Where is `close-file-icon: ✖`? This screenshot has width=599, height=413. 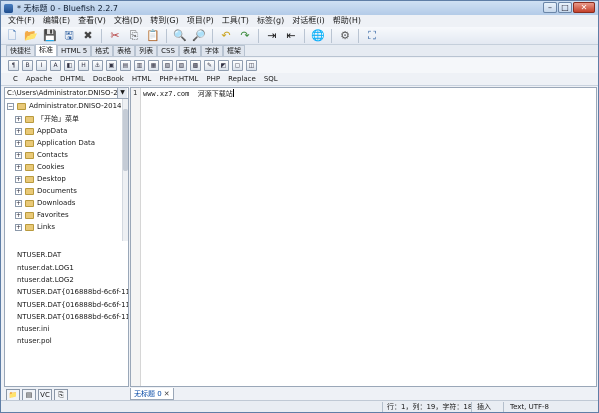
close-file-icon: ✖ is located at coordinates (88, 36).